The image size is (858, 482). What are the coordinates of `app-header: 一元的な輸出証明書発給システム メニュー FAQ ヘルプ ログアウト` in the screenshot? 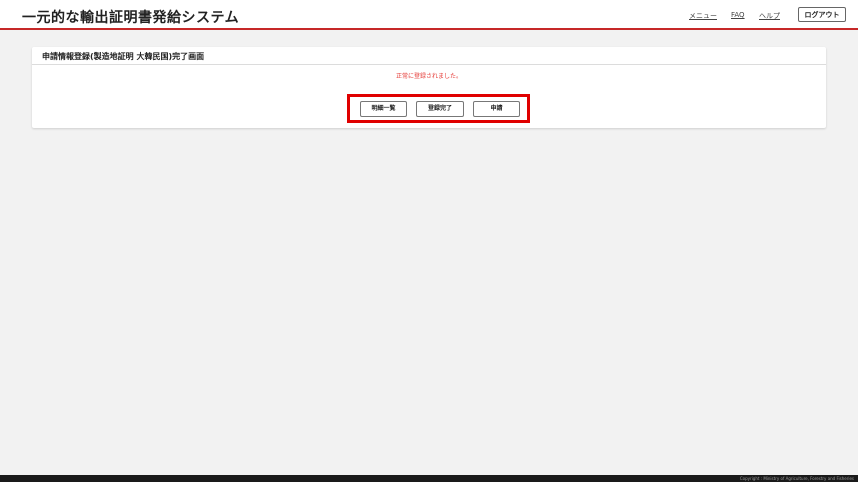 It's located at (429, 15).